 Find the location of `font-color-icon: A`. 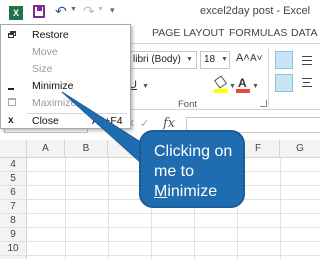

font-color-icon: A is located at coordinates (243, 84).